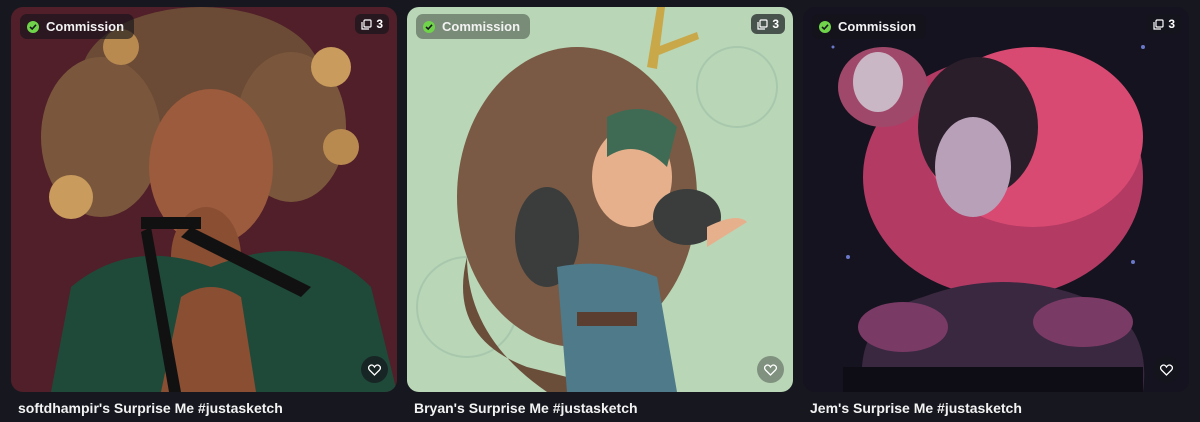  I want to click on artwork-title: softdhampir's Surprise Me #justasketch, so click(204, 408).